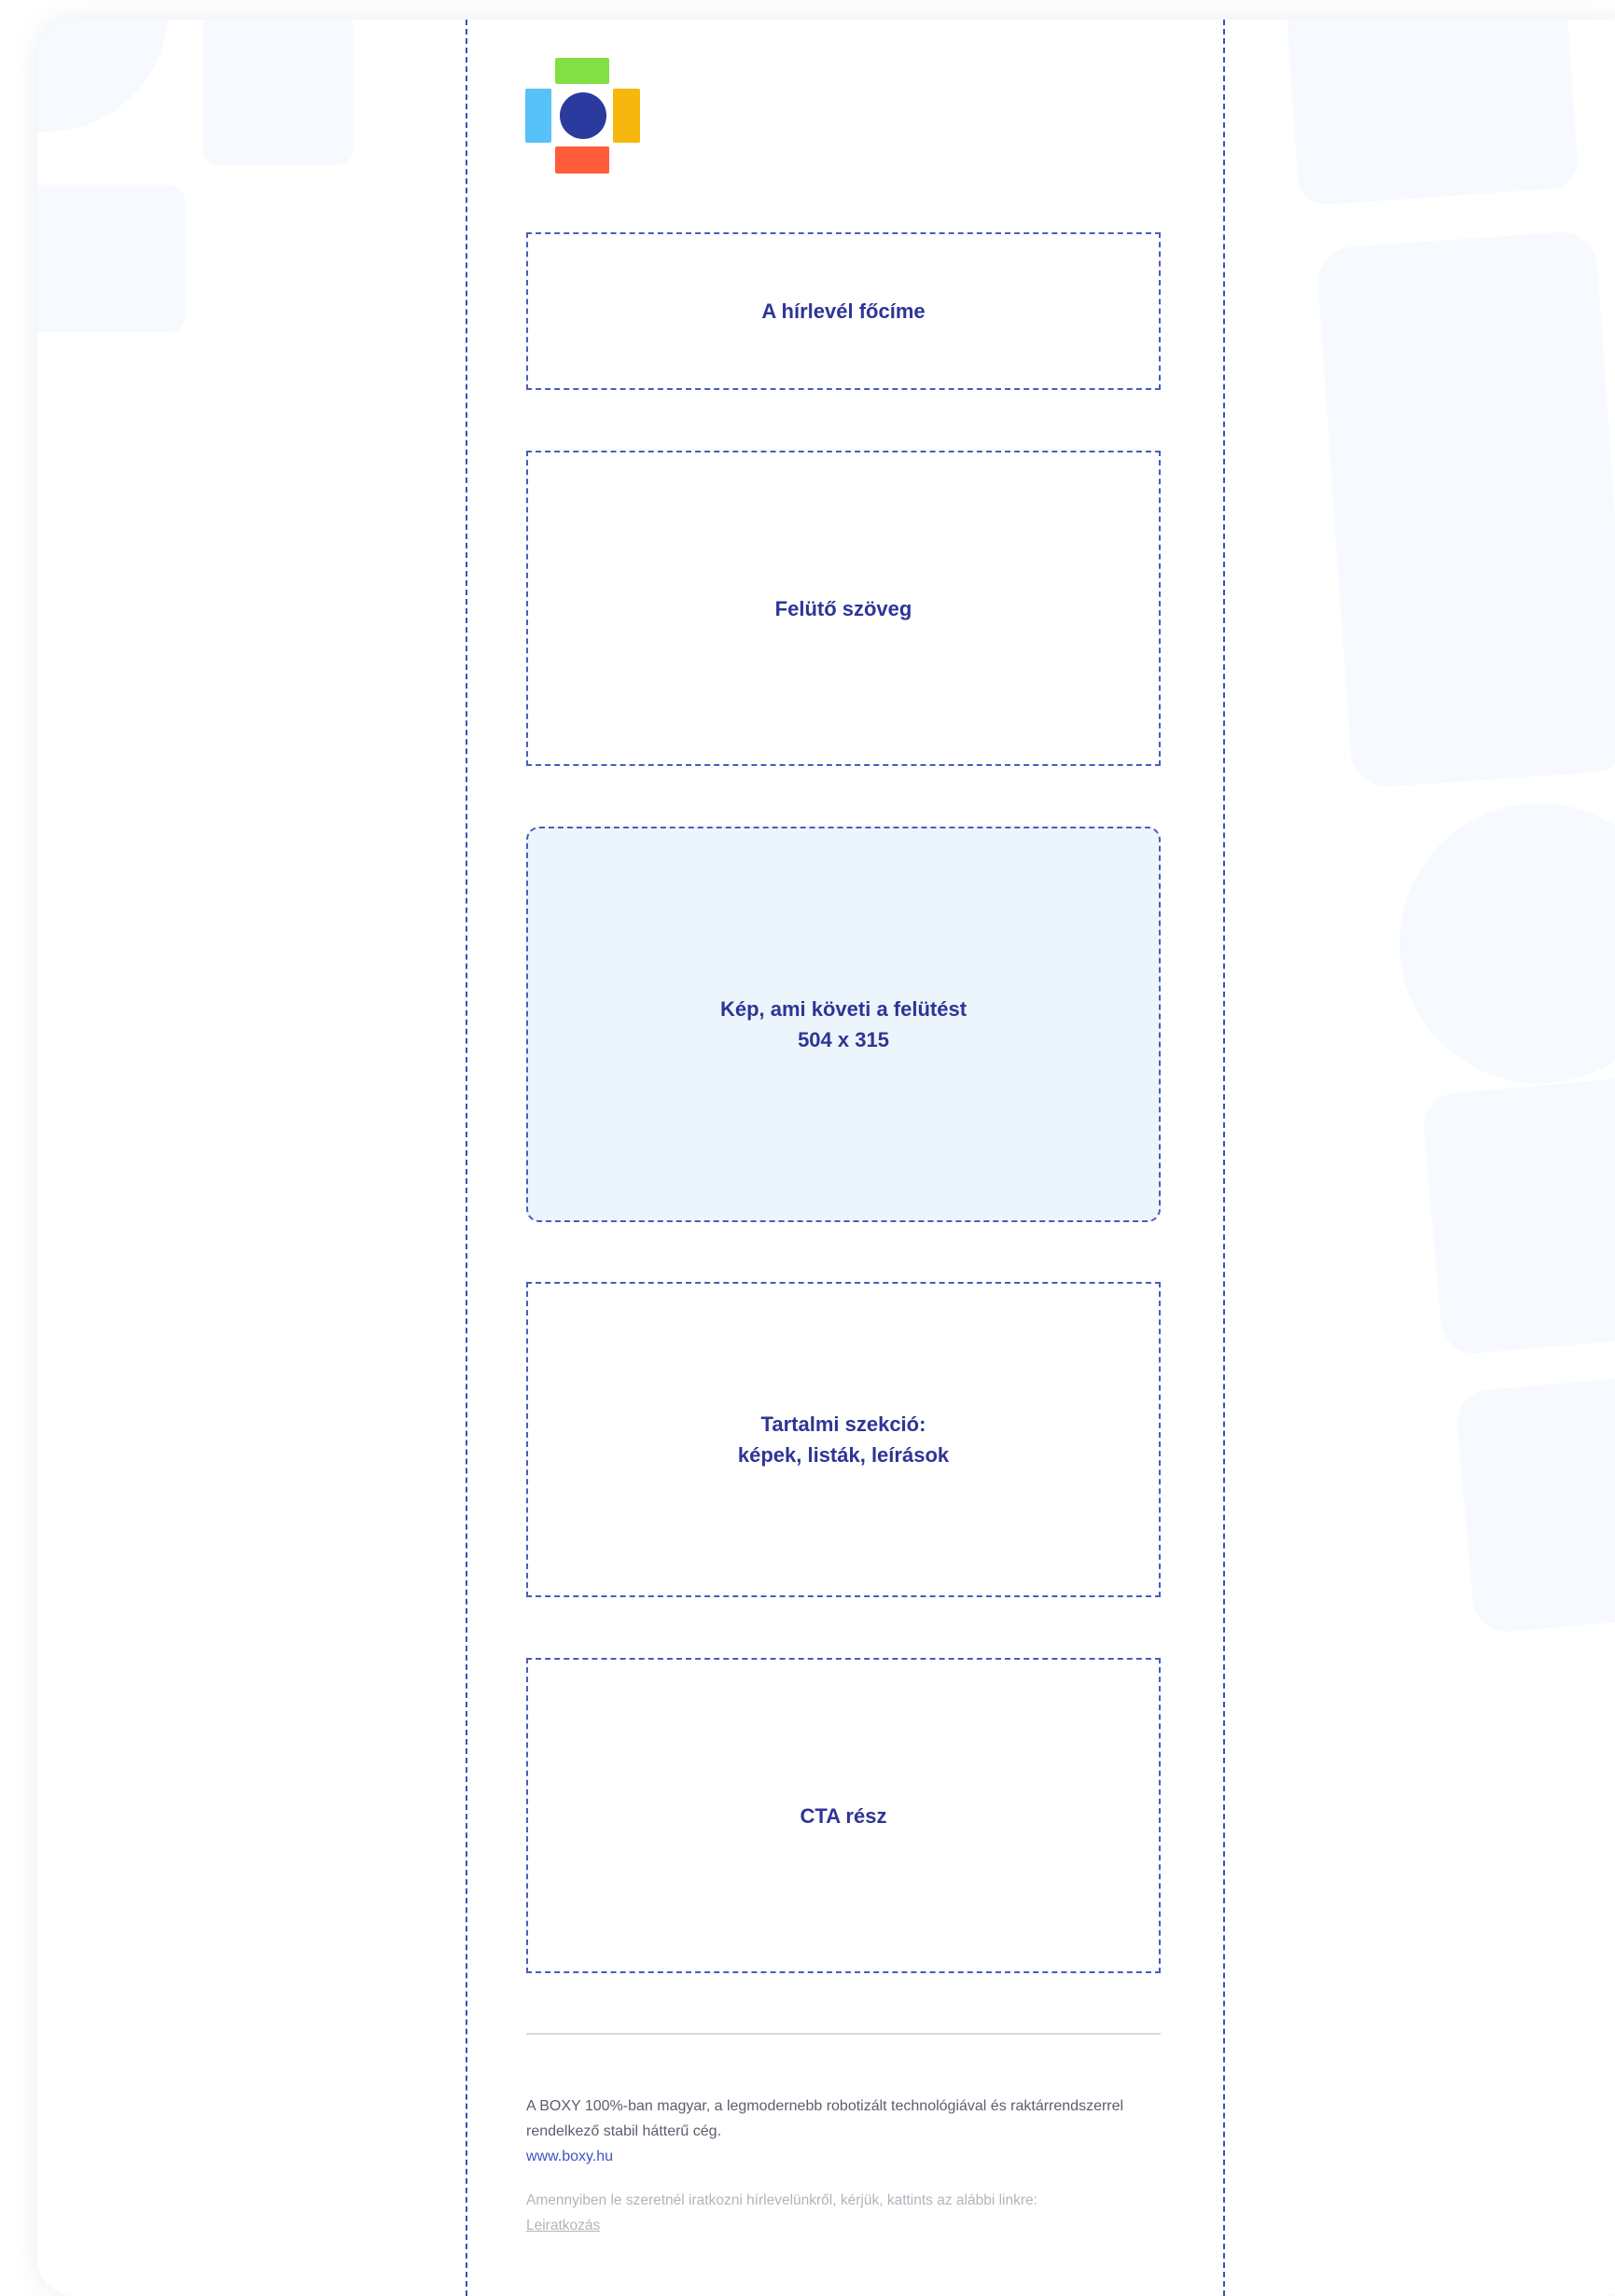  I want to click on logo-center-circle, so click(583, 116).